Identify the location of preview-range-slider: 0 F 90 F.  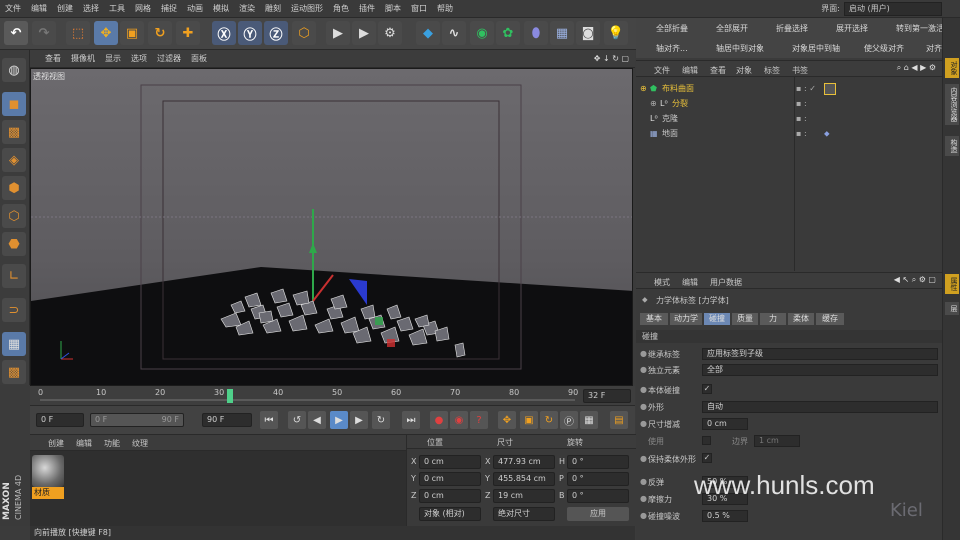
(137, 420).